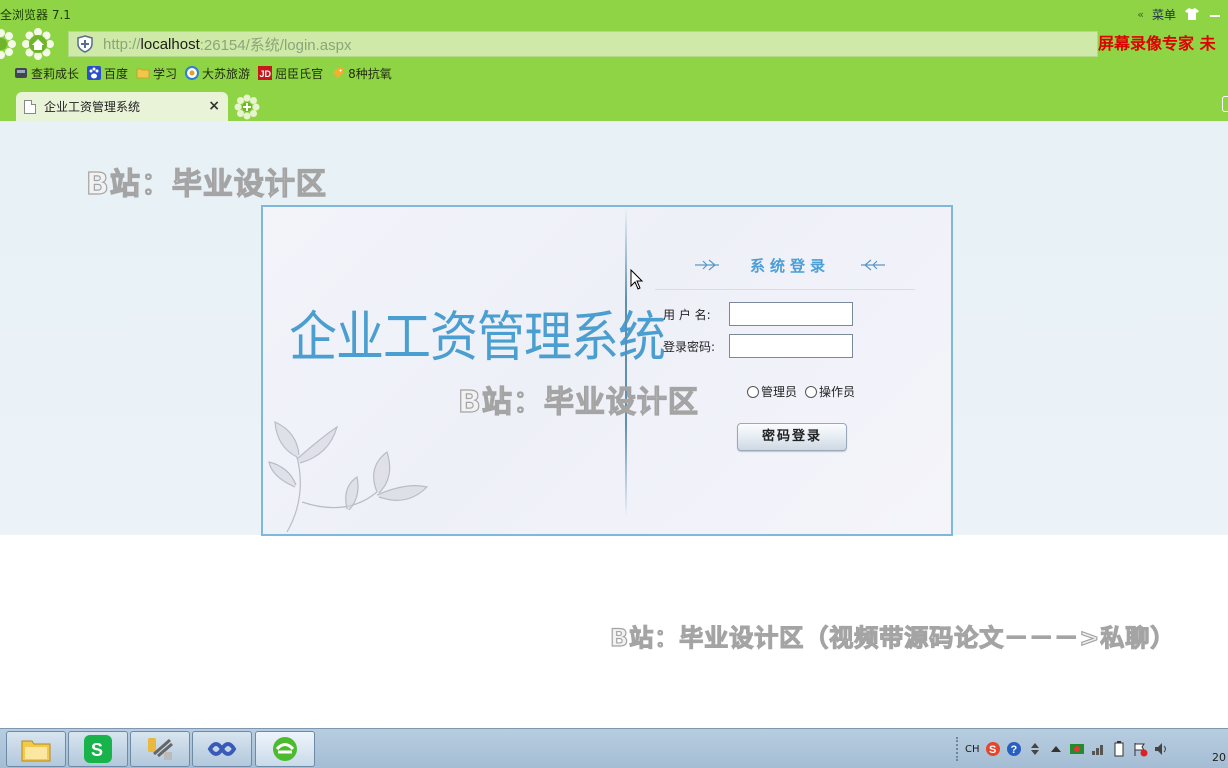 This screenshot has height=768, width=1228. Describe the element at coordinates (35, 15) in the screenshot. I see `app-title: 全浏览器 7.1` at that location.